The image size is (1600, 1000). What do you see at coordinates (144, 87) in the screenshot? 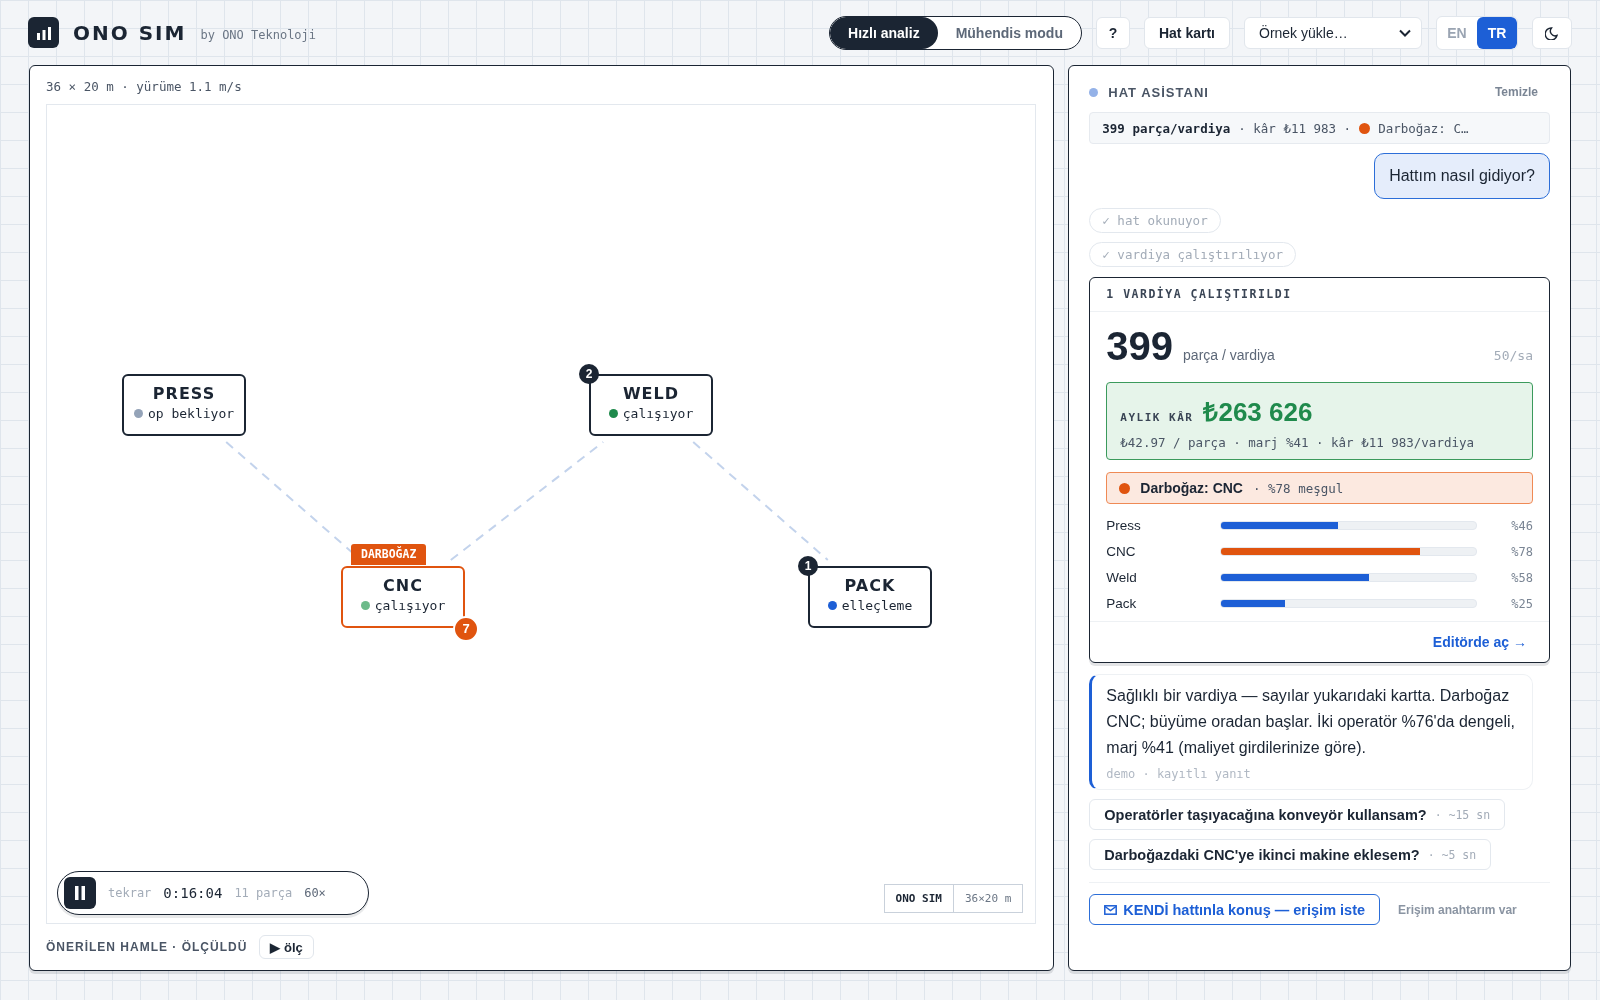
I see `floor-caption: 36 × 20 m · yürüme 1.1 m/s` at bounding box center [144, 87].